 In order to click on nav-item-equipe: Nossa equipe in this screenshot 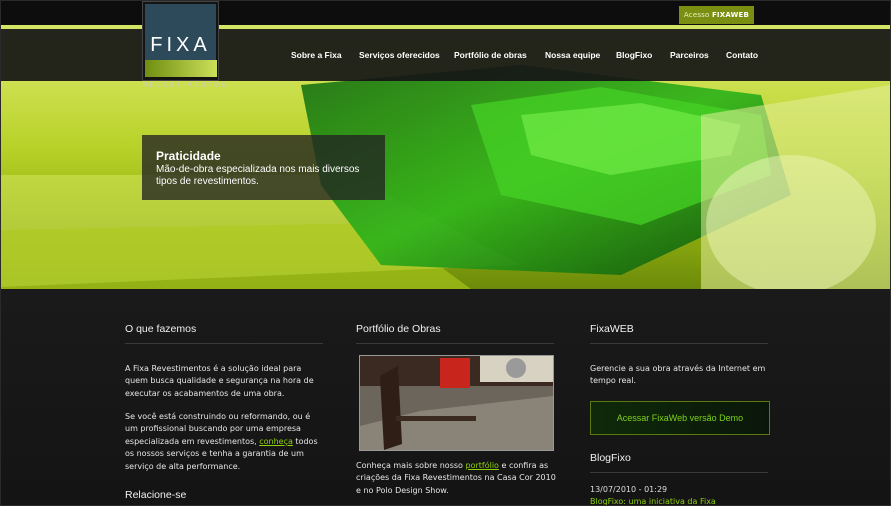, I will do `click(572, 55)`.